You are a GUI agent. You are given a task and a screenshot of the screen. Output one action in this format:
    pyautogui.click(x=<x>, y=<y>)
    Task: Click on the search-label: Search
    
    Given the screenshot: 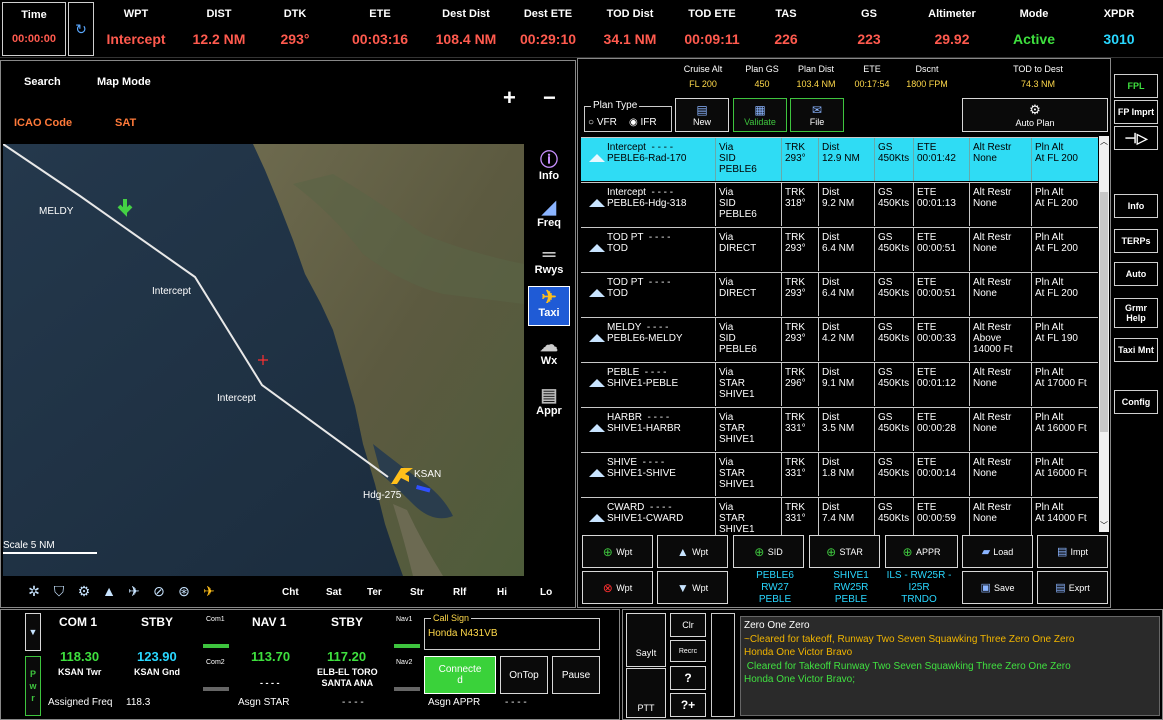 What is the action you would take?
    pyautogui.click(x=42, y=82)
    